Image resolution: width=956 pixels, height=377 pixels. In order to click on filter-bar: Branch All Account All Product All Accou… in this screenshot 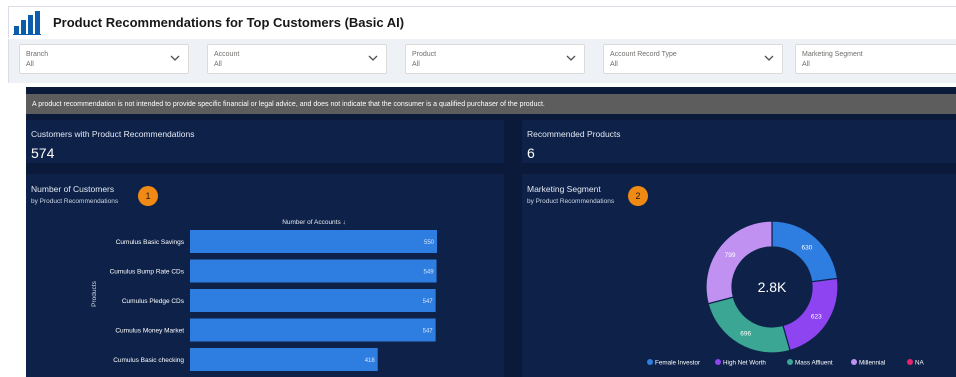, I will do `click(482, 61)`.